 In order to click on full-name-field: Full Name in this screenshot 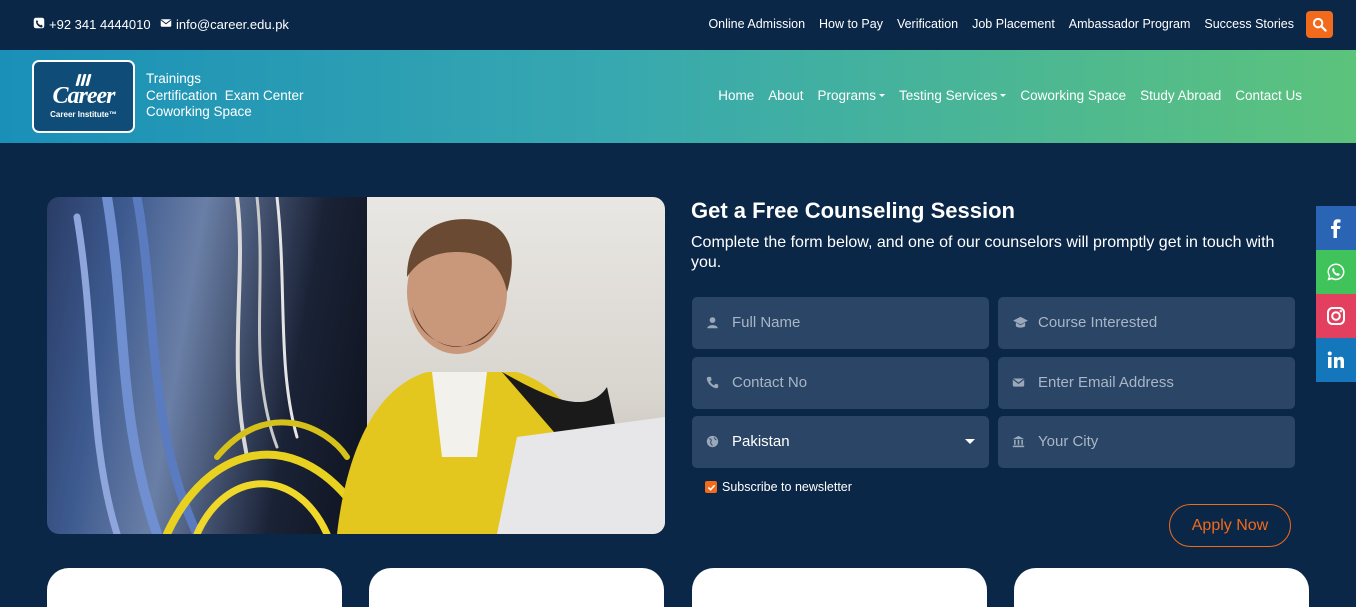, I will do `click(840, 323)`.